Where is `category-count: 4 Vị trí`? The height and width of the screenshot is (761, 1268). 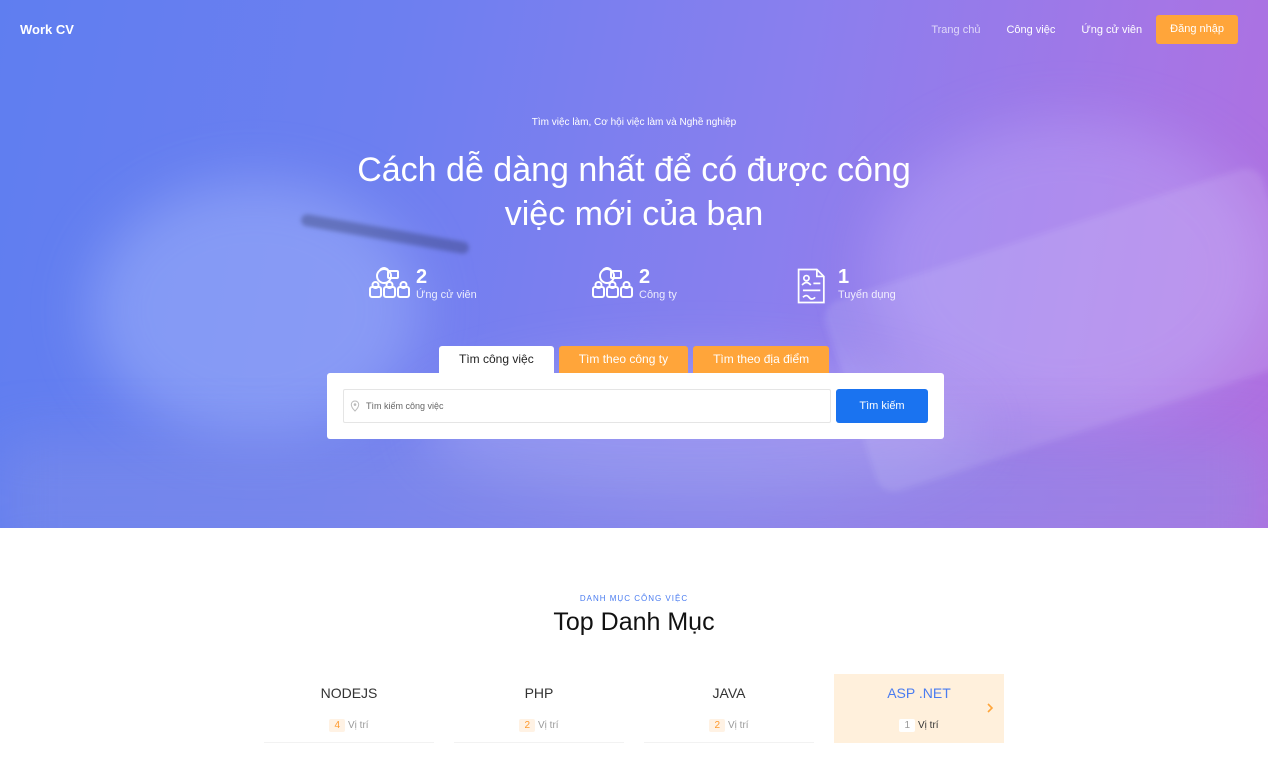
category-count: 4 Vị trí is located at coordinates (349, 725).